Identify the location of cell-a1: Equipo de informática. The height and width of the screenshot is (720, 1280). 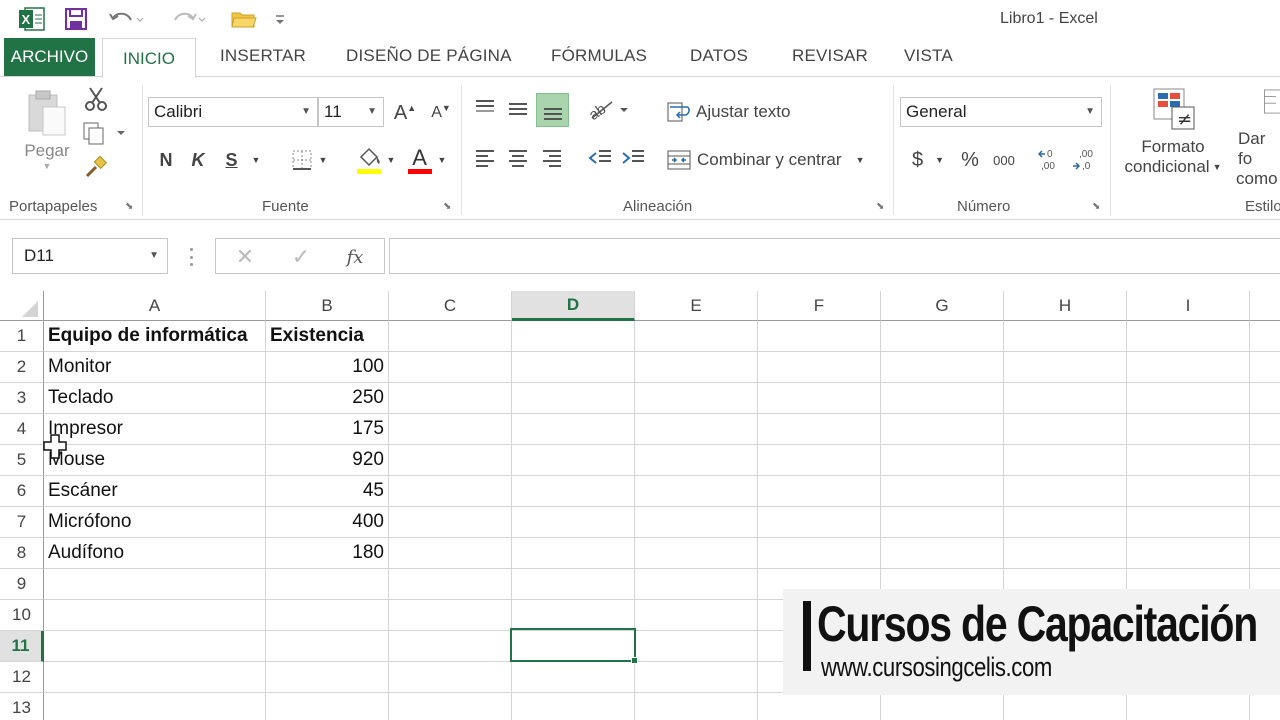
(155, 336).